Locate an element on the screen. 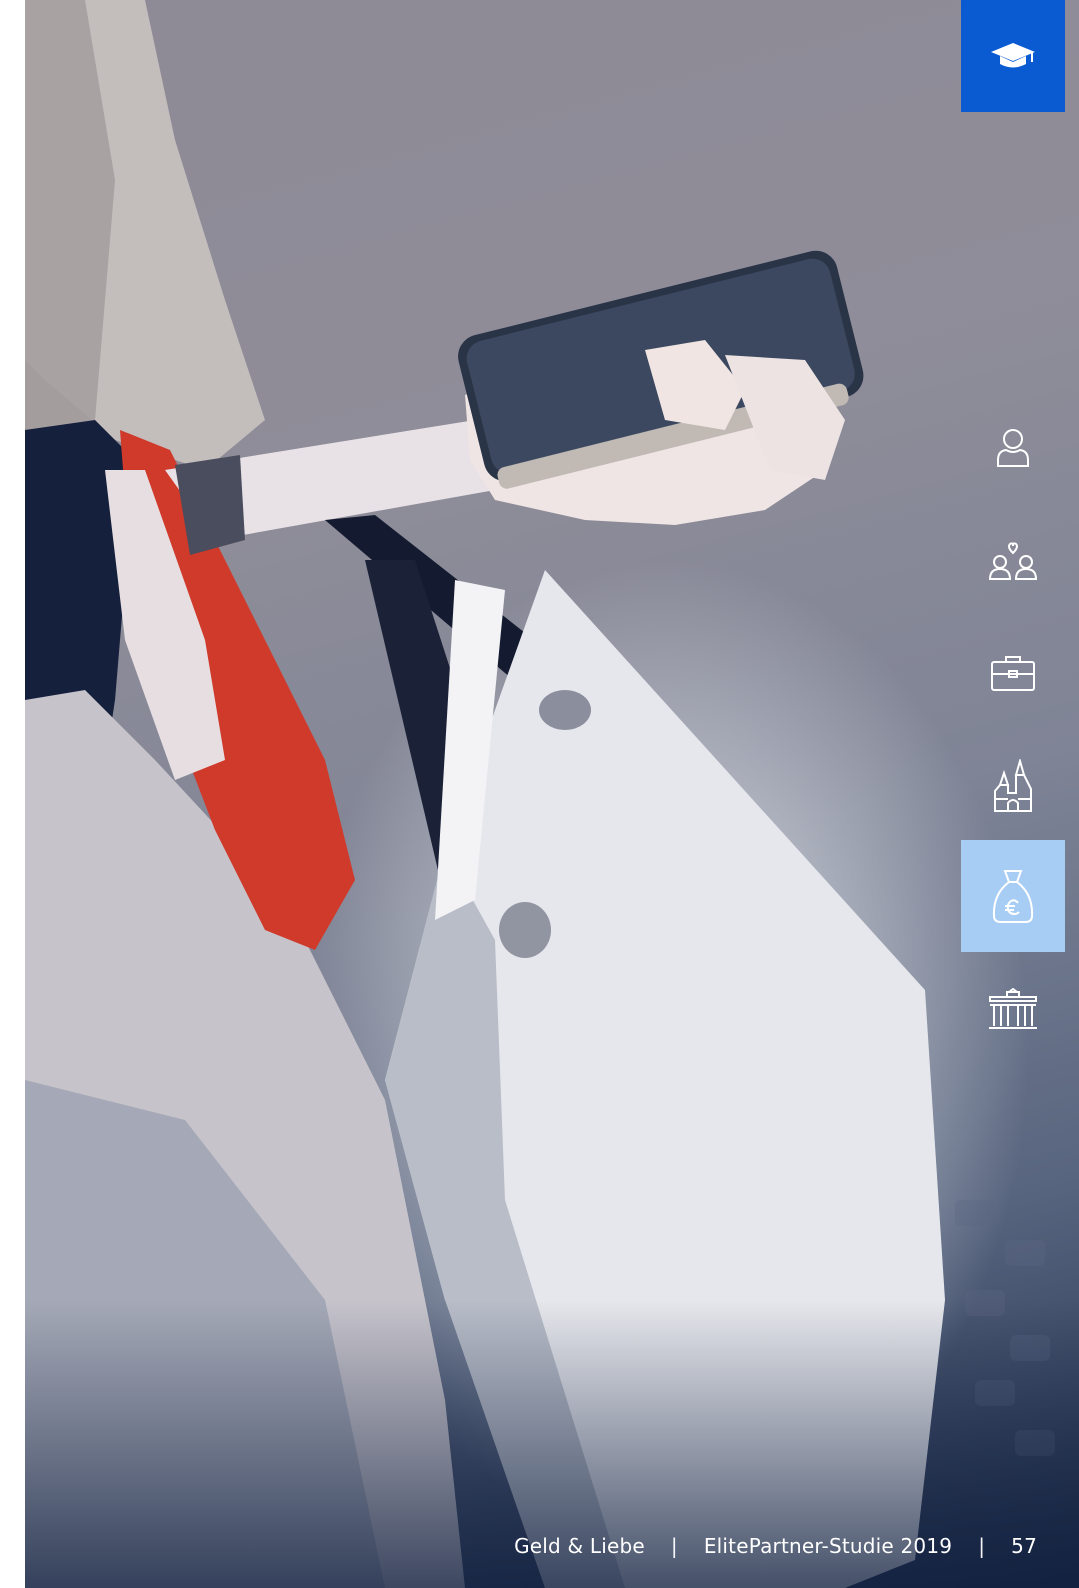 The height and width of the screenshot is (1588, 1079). nav-item-couple is located at coordinates (1013, 561).